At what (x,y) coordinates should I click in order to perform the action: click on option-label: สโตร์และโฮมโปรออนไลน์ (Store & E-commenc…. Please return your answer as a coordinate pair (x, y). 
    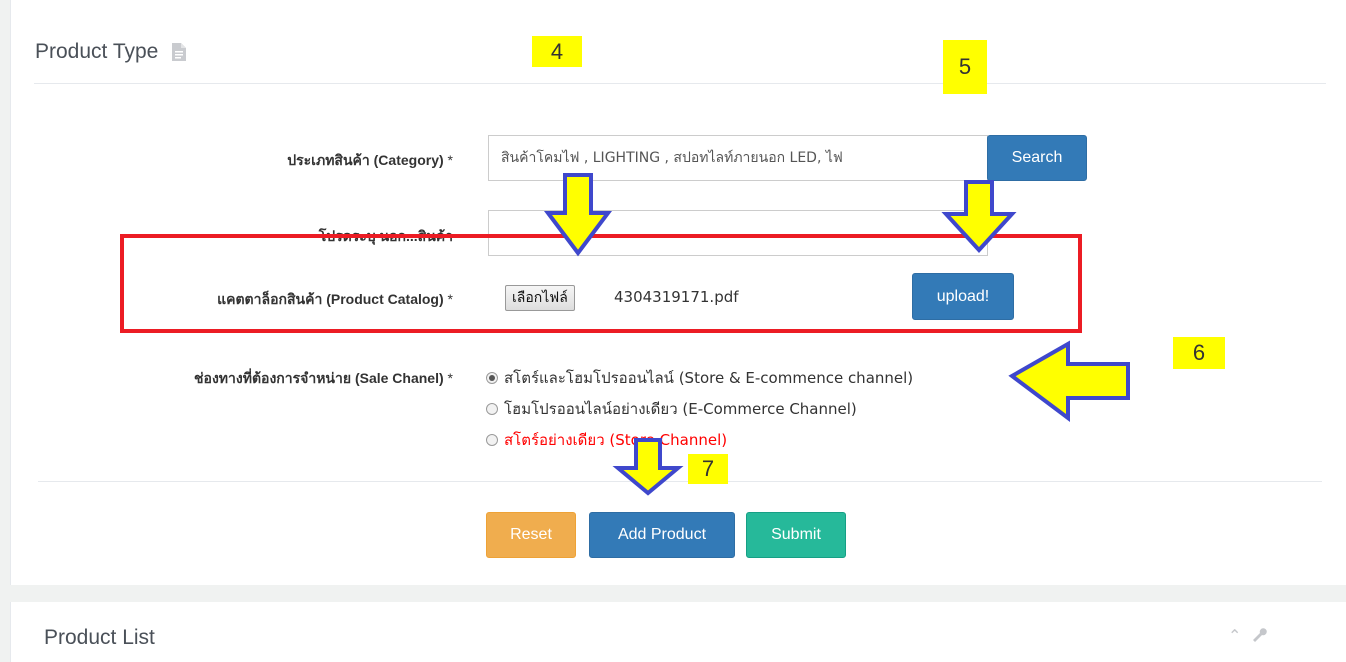
    Looking at the image, I should click on (709, 378).